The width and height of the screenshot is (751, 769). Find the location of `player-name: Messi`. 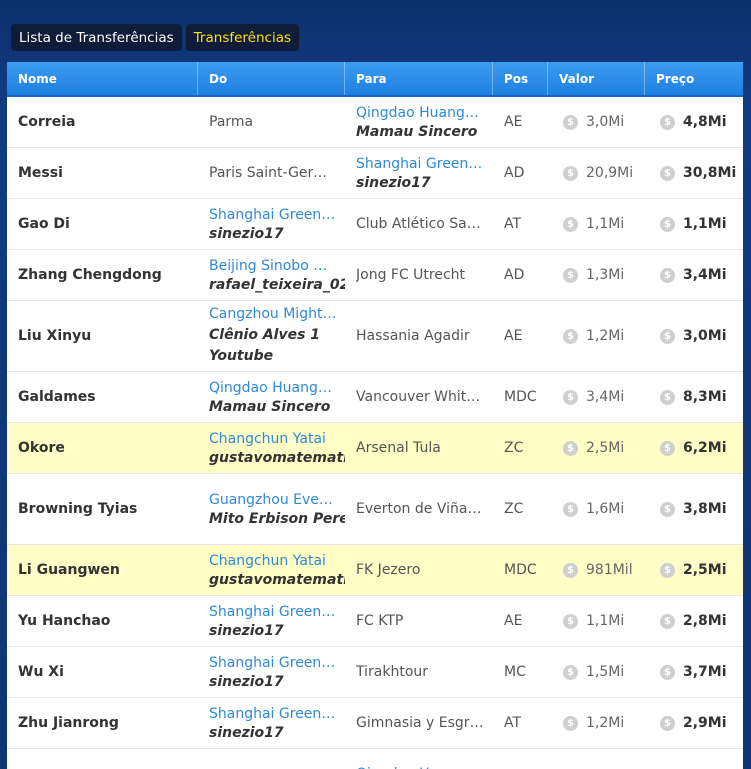

player-name: Messi is located at coordinates (108, 173).